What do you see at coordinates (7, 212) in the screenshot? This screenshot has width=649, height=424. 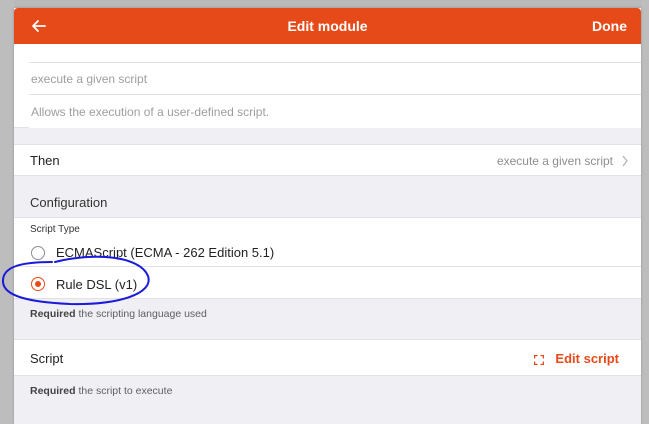 I see `backdrop-left` at bounding box center [7, 212].